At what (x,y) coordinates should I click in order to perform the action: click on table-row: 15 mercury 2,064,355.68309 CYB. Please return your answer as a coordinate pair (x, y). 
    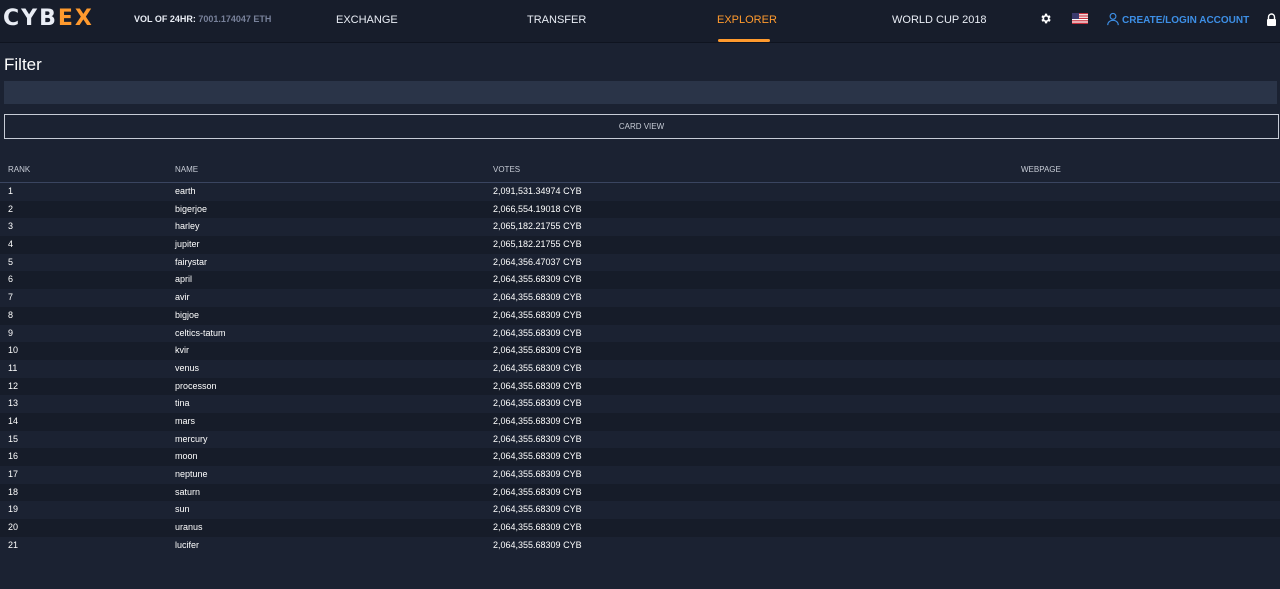
    Looking at the image, I should click on (640, 440).